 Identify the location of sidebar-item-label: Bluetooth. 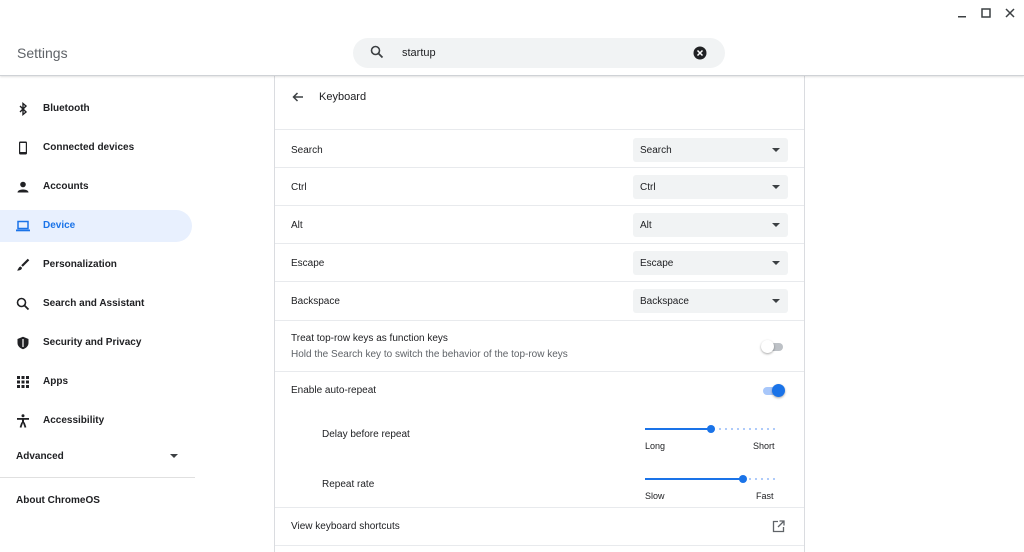
(66, 108).